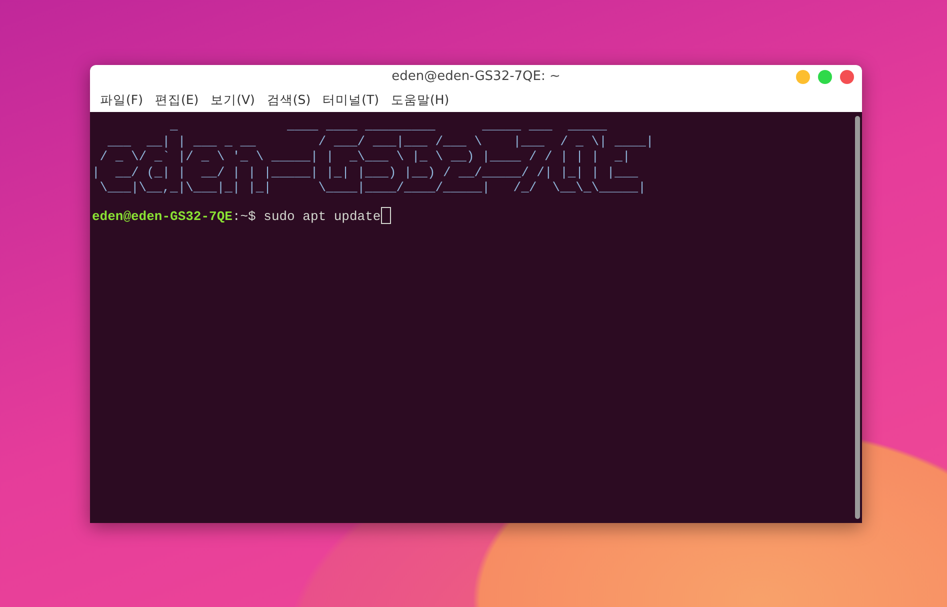 Image resolution: width=947 pixels, height=607 pixels. I want to click on menu-item: 파일(F), so click(121, 100).